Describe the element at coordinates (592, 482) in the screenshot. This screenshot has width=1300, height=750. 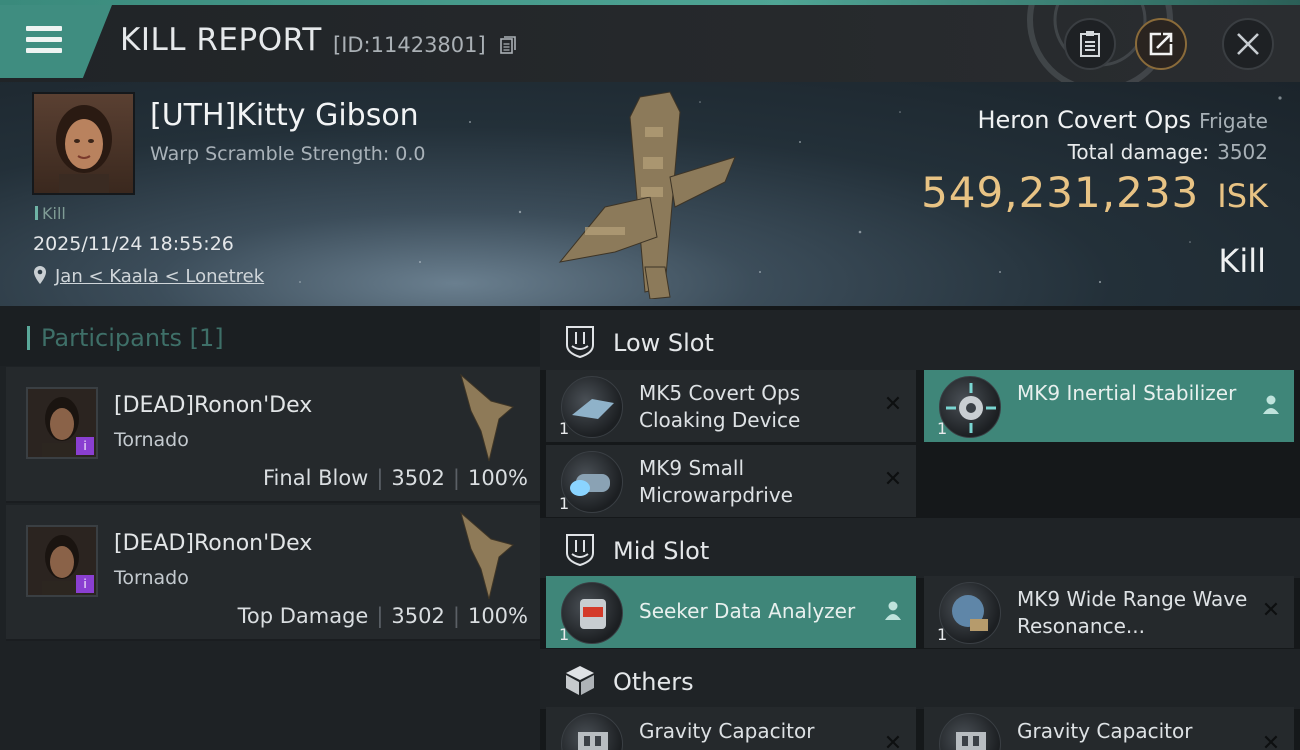
I see `microwarpdrive-icon` at that location.